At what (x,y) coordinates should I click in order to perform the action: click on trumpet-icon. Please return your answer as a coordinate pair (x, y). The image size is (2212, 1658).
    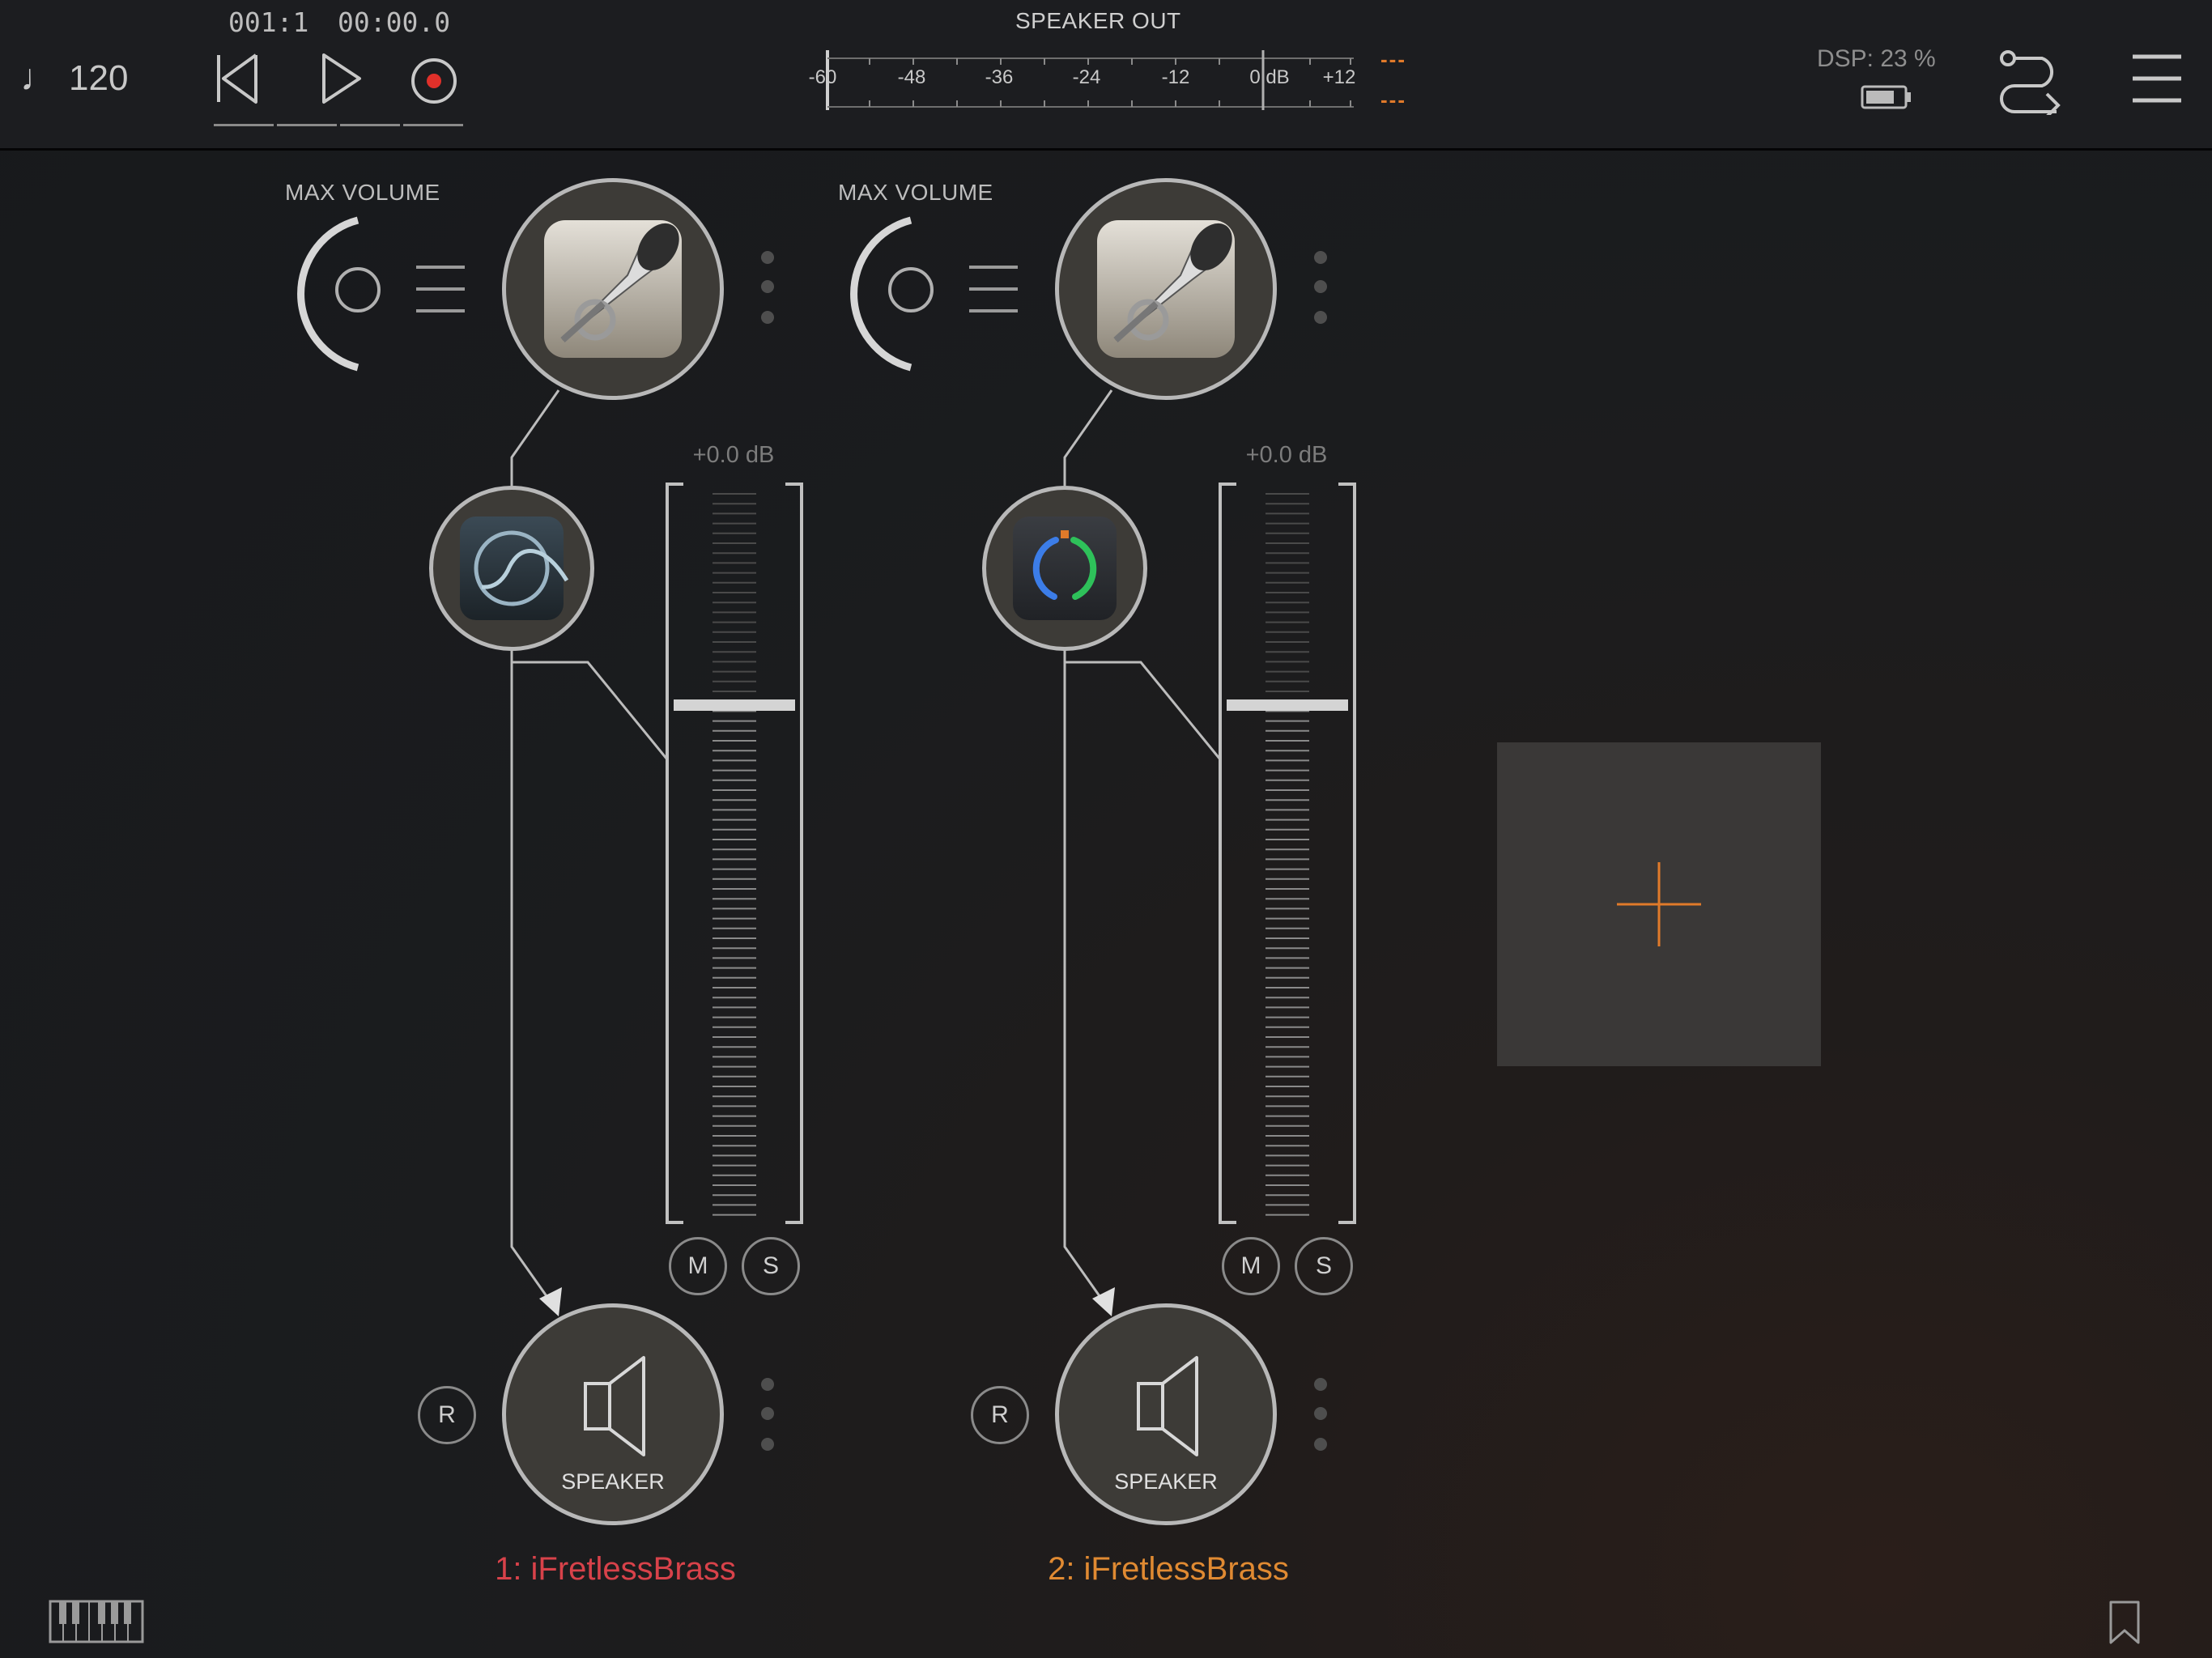
    Looking at the image, I should click on (1166, 289).